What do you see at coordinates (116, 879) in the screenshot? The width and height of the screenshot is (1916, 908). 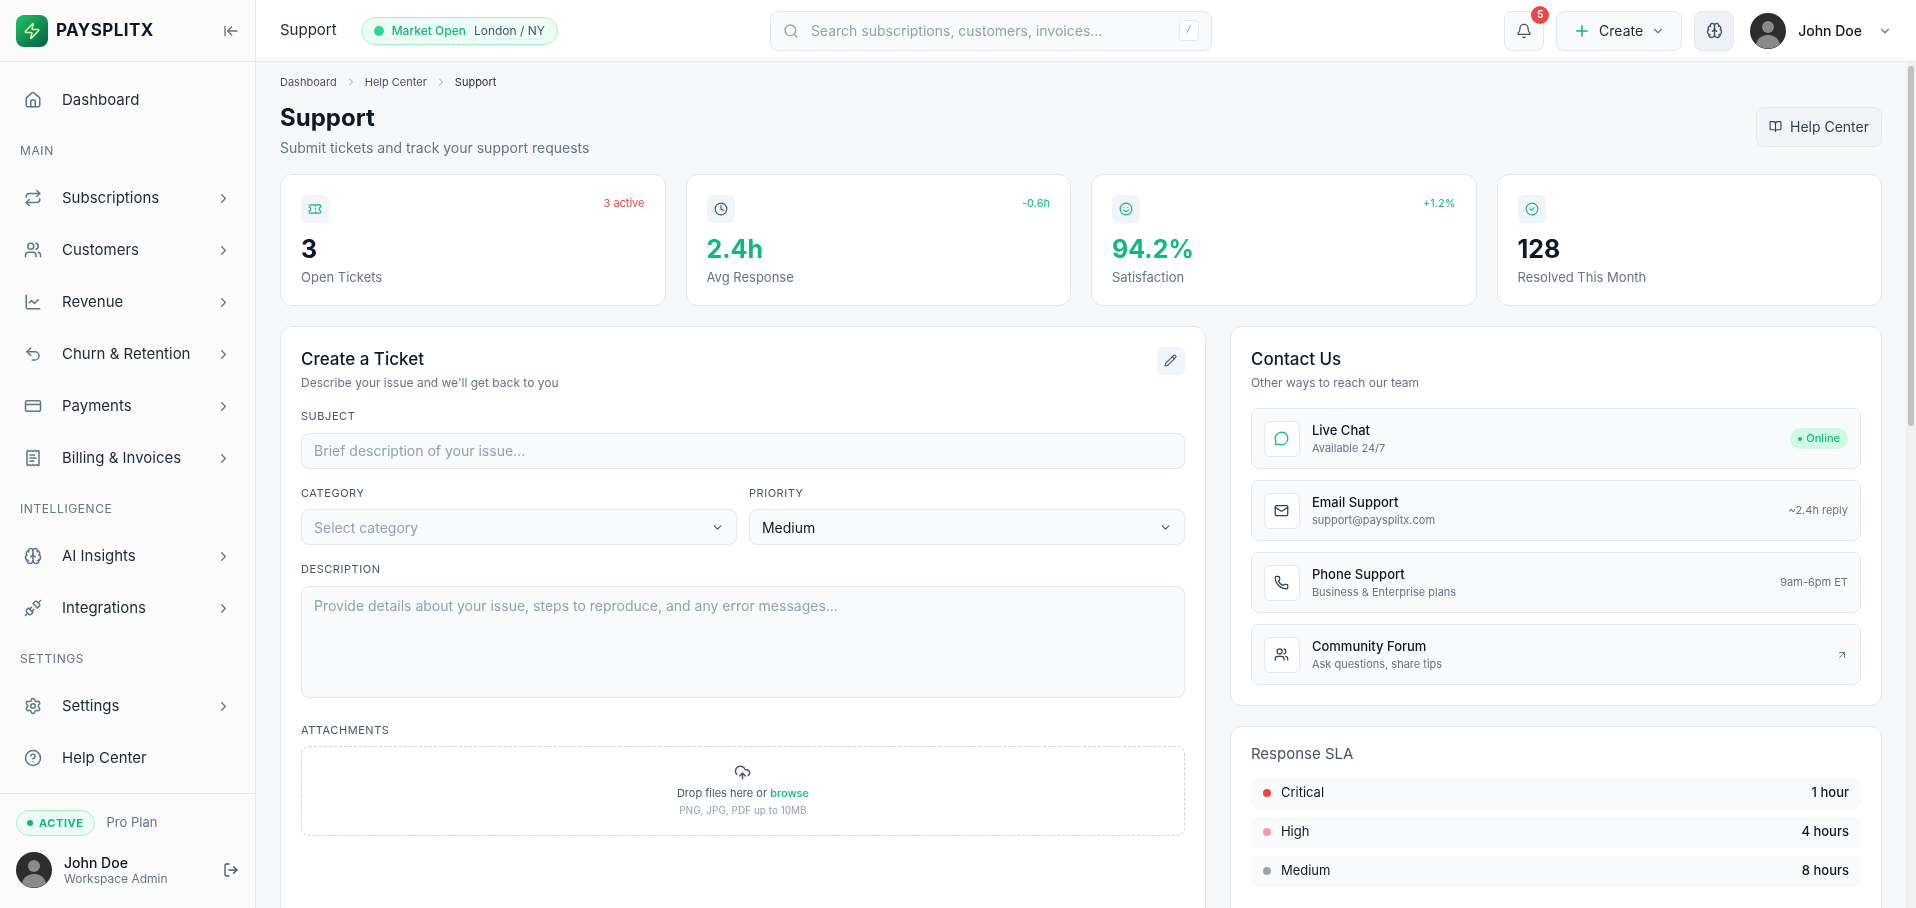 I see `user-role: Workspace Admin` at bounding box center [116, 879].